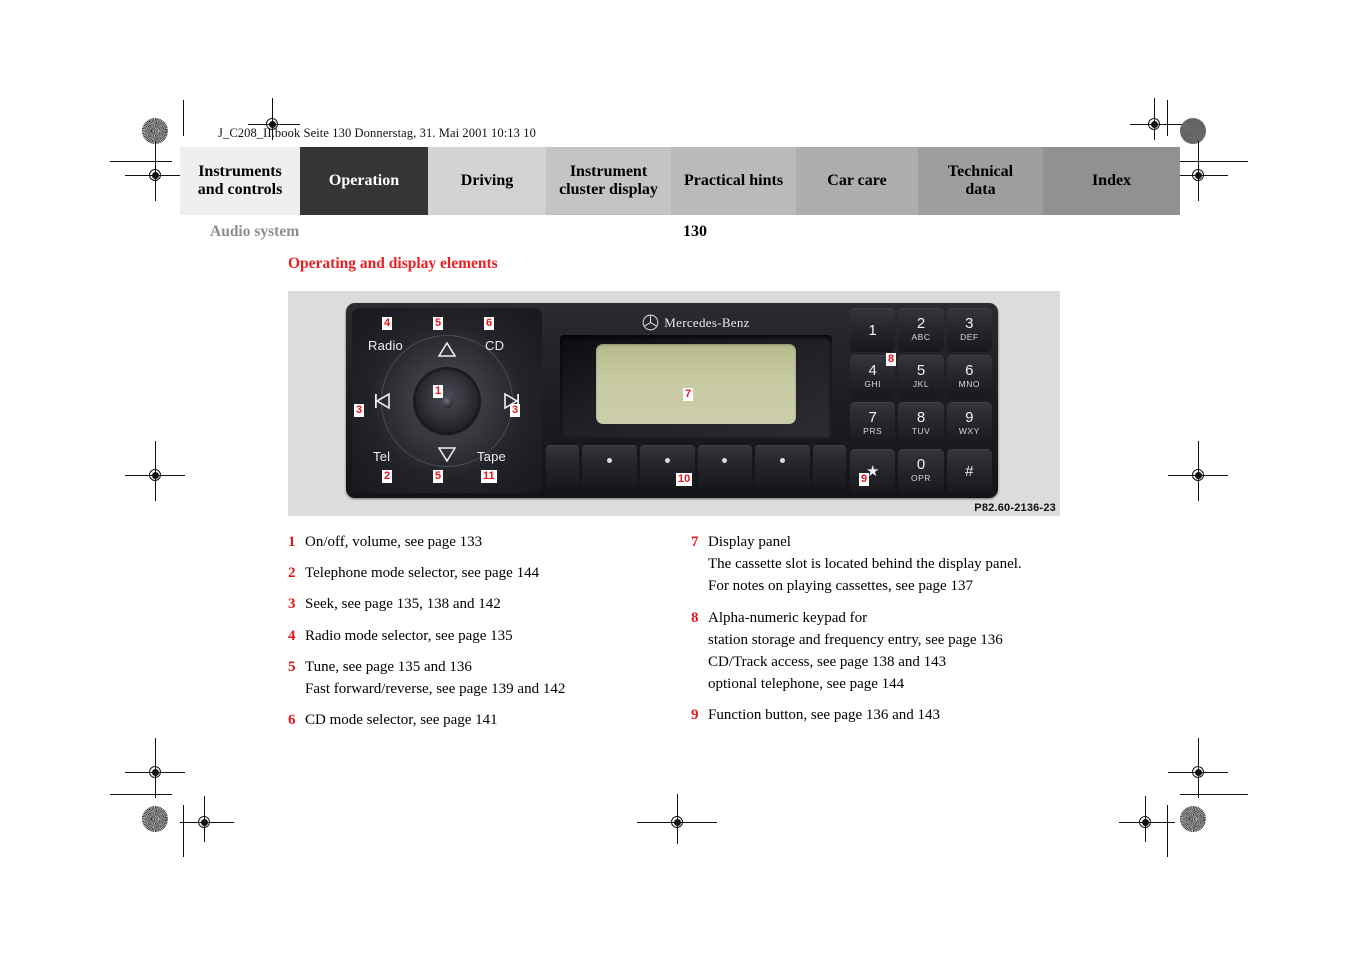 Image resolution: width=1351 pixels, height=954 pixels. What do you see at coordinates (864, 479) in the screenshot?
I see `callout-9: 9` at bounding box center [864, 479].